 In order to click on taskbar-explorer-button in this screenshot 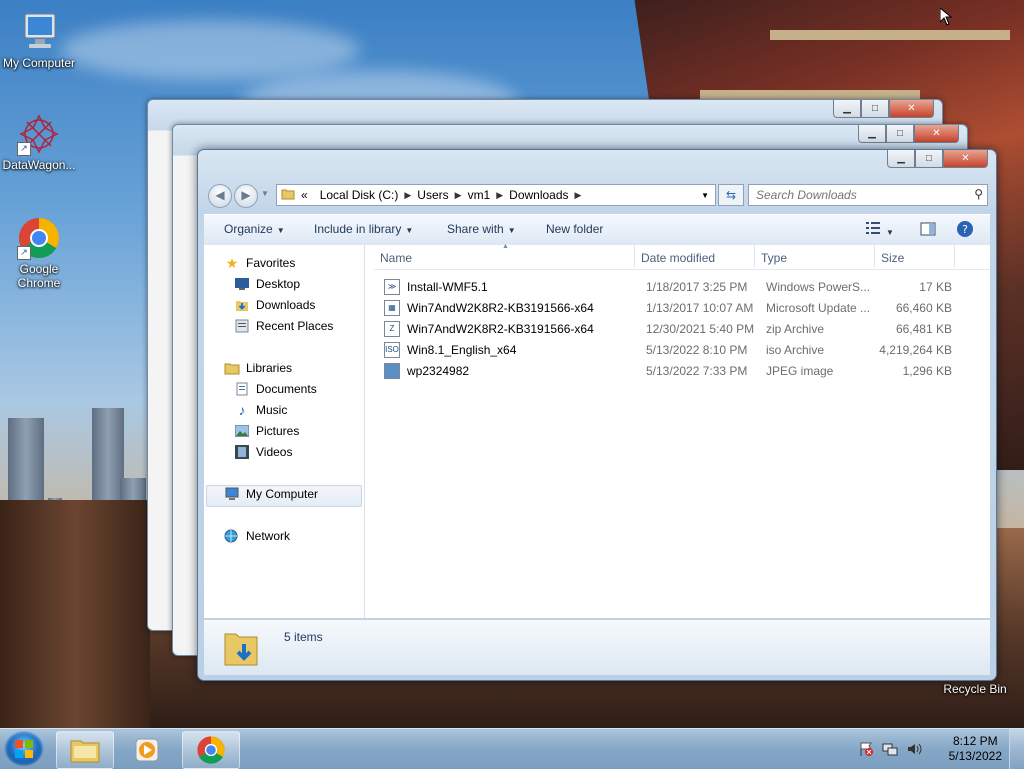, I will do `click(85, 750)`.